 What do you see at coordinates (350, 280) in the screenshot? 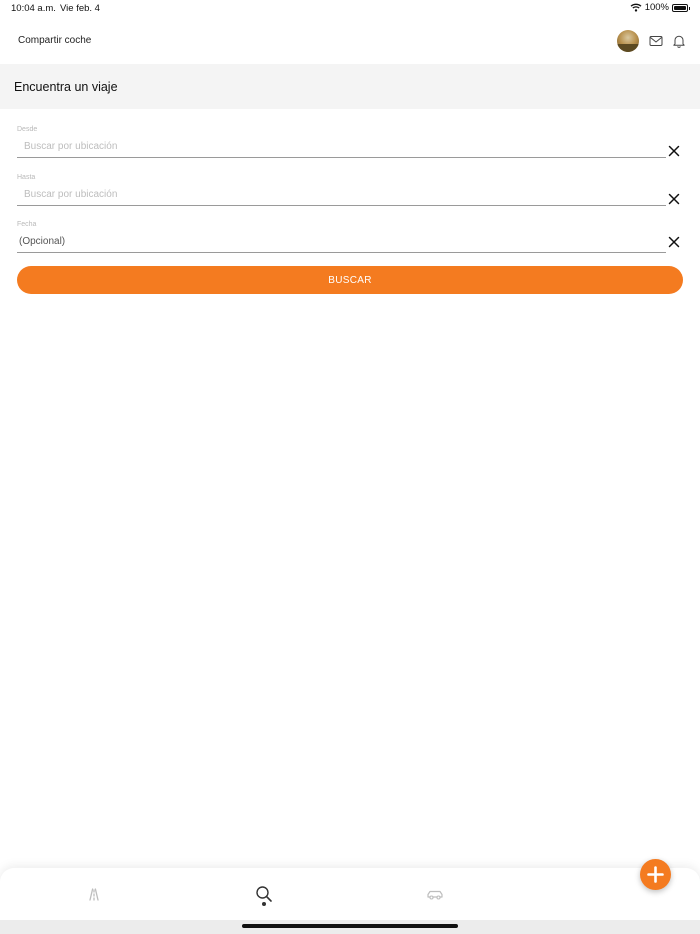
I see `search-button: BUSCAR` at bounding box center [350, 280].